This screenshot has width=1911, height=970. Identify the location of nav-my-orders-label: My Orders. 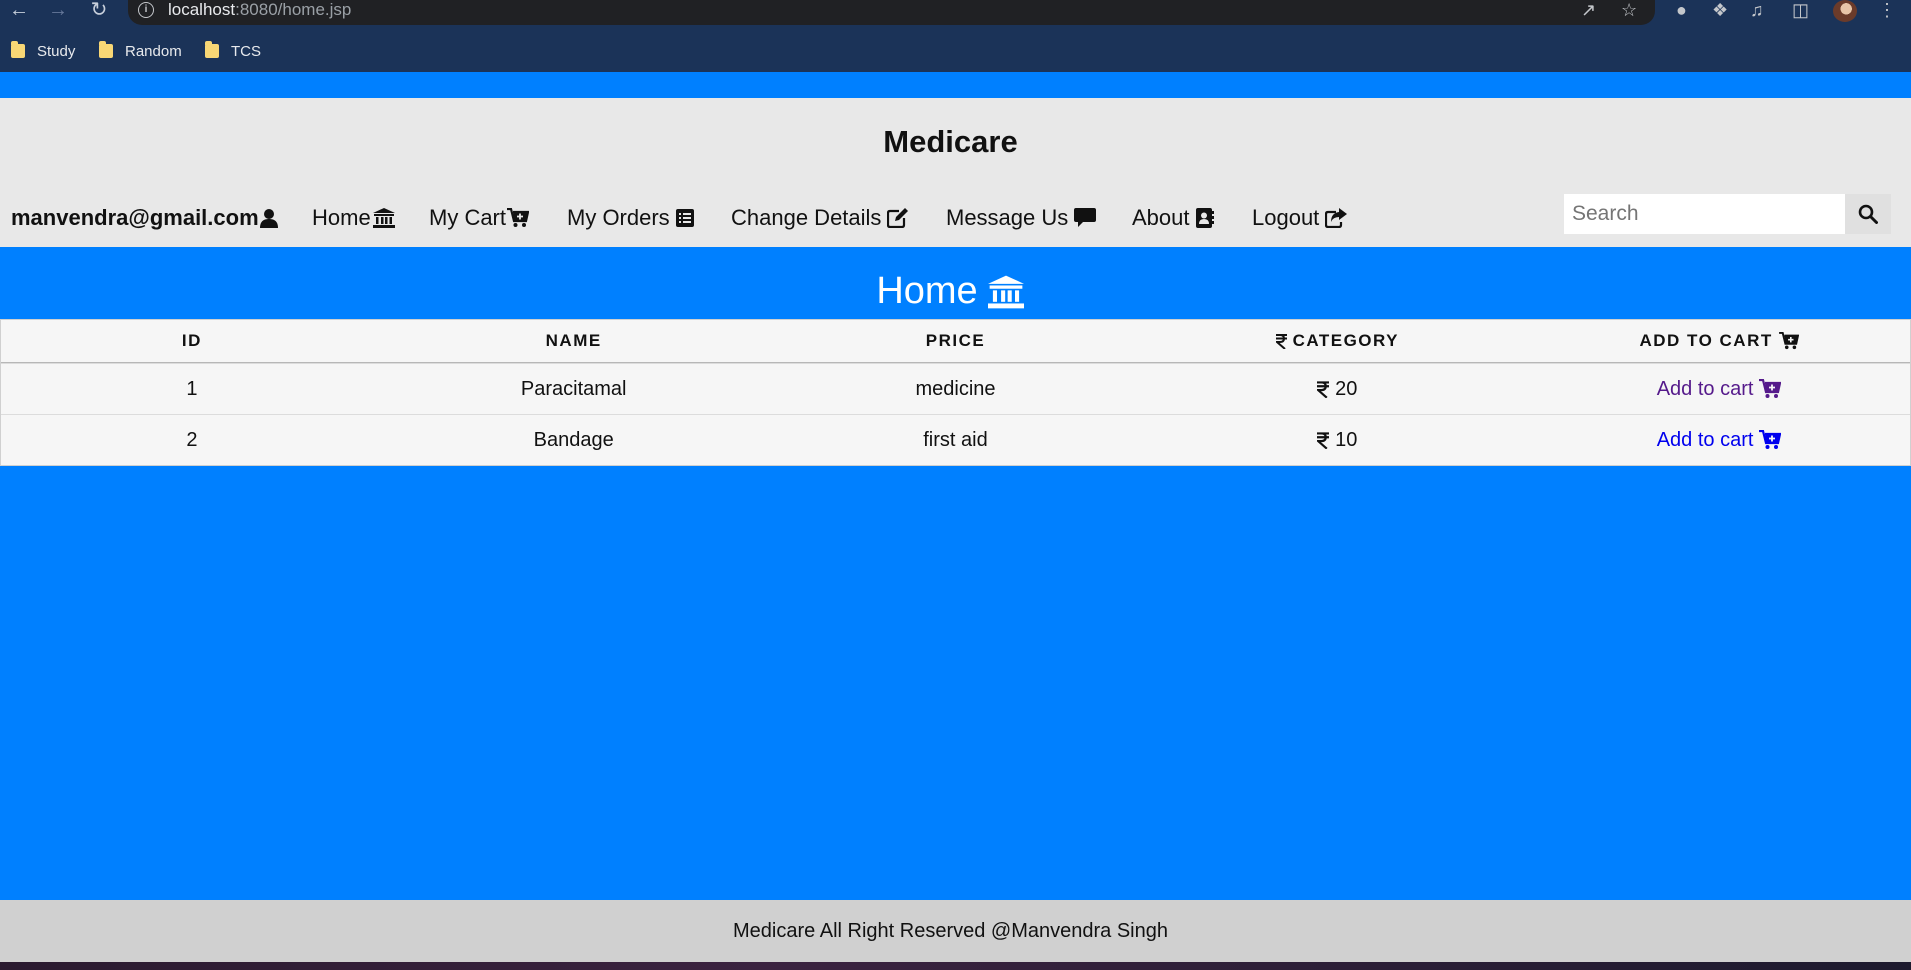
(618, 217).